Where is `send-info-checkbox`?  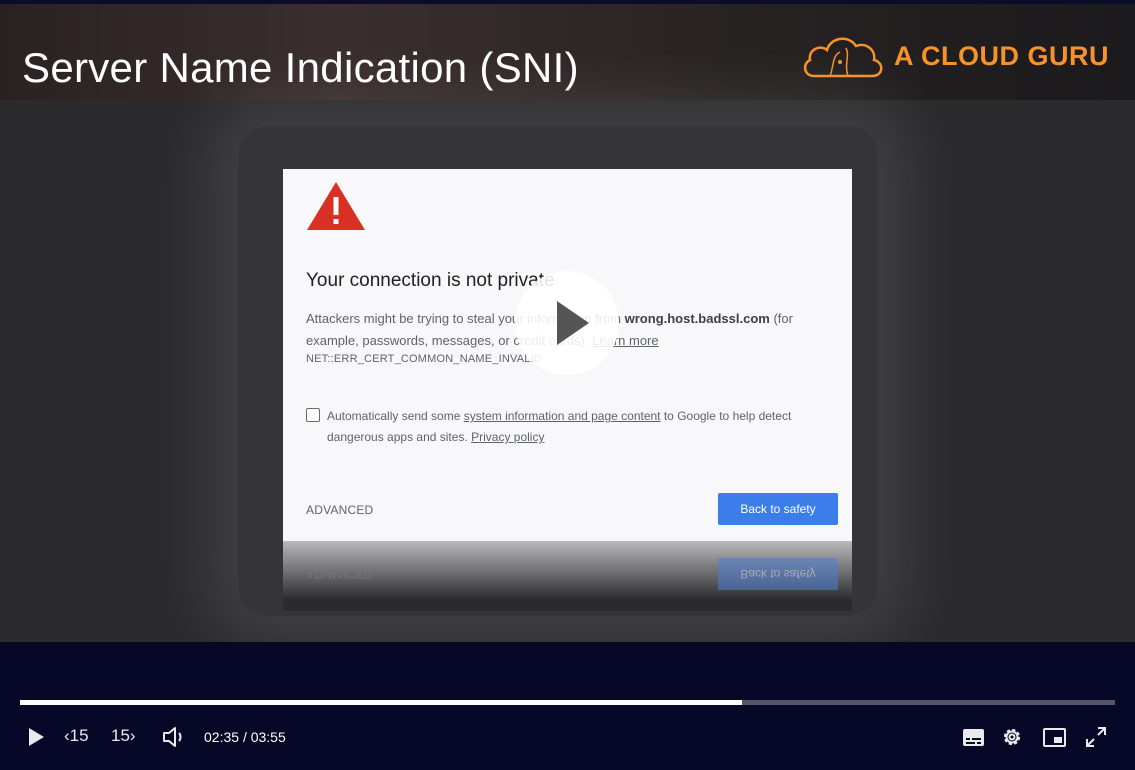 send-info-checkbox is located at coordinates (313, 415).